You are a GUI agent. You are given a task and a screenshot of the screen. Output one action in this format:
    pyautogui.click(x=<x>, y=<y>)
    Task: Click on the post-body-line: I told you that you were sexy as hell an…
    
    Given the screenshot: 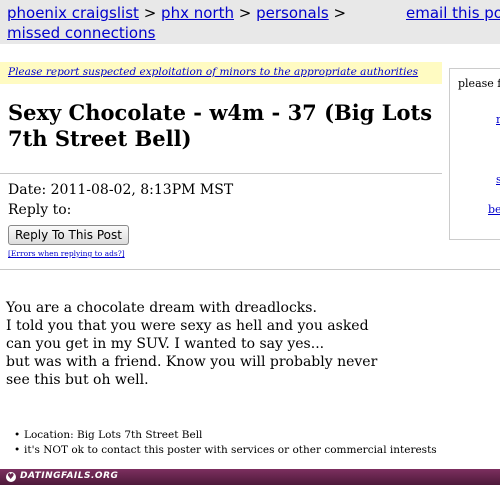 What is the action you would take?
    pyautogui.click(x=187, y=326)
    